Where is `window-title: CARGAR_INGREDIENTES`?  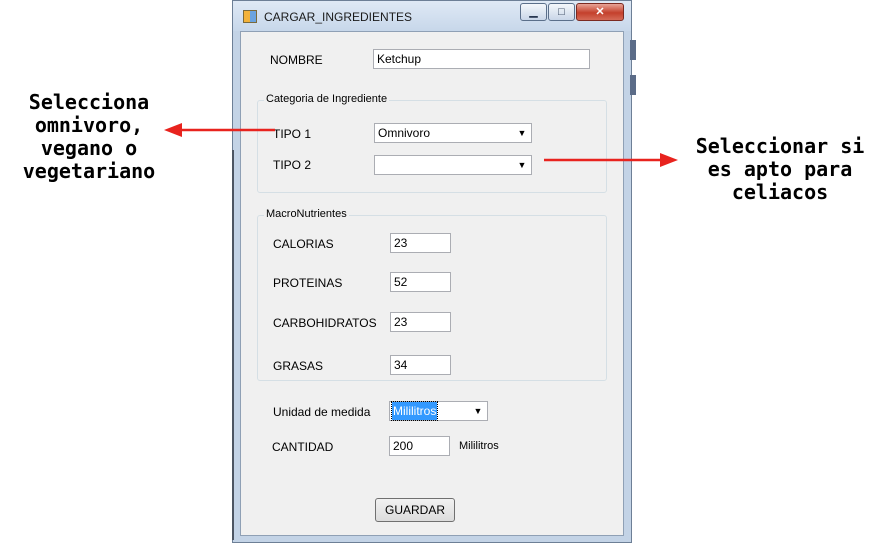 window-title: CARGAR_INGREDIENTES is located at coordinates (338, 17).